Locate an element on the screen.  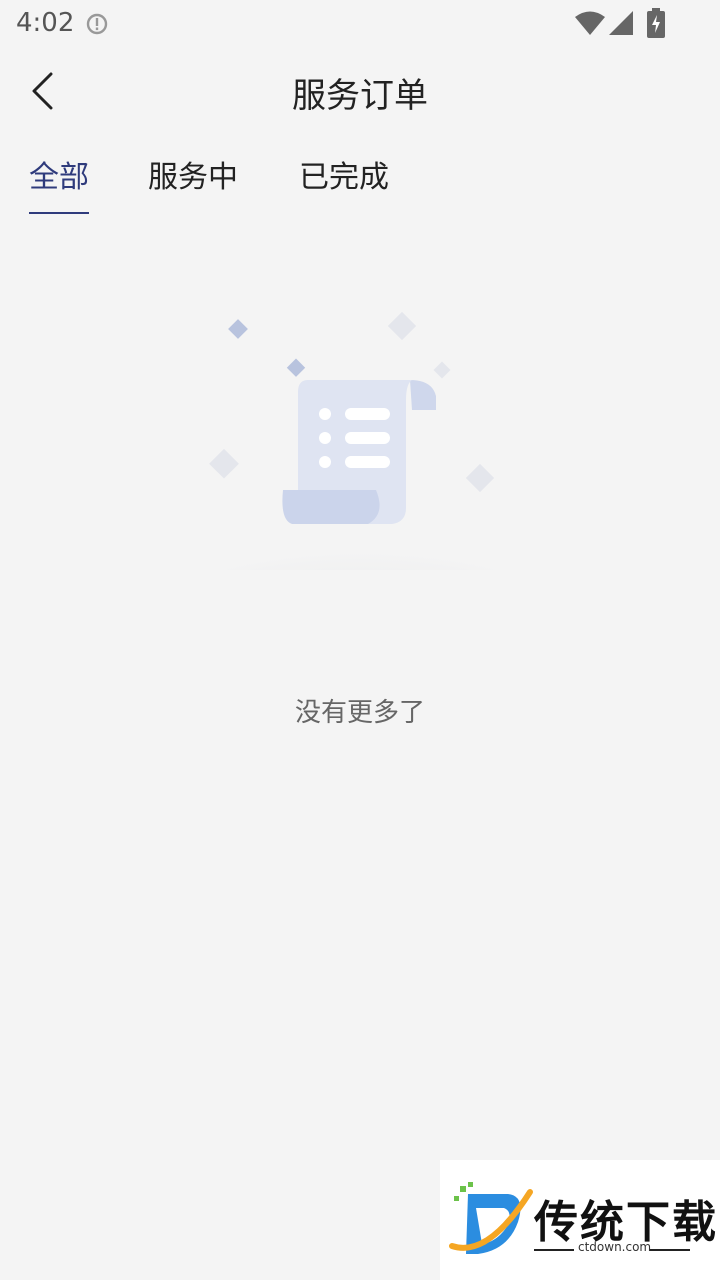
header: 服务订单 is located at coordinates (360, 93).